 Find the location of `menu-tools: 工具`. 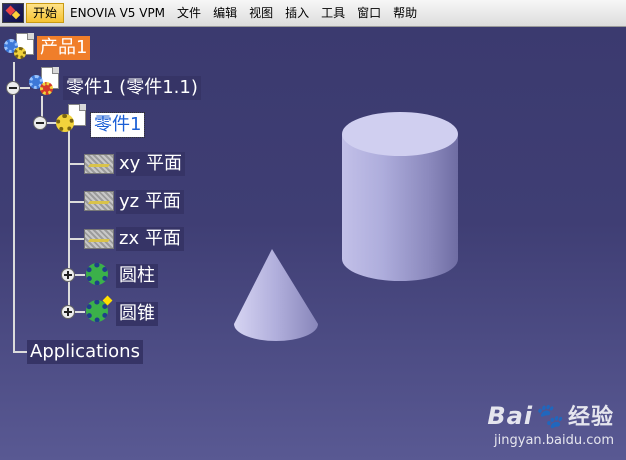

menu-tools: 工具 is located at coordinates (333, 13).